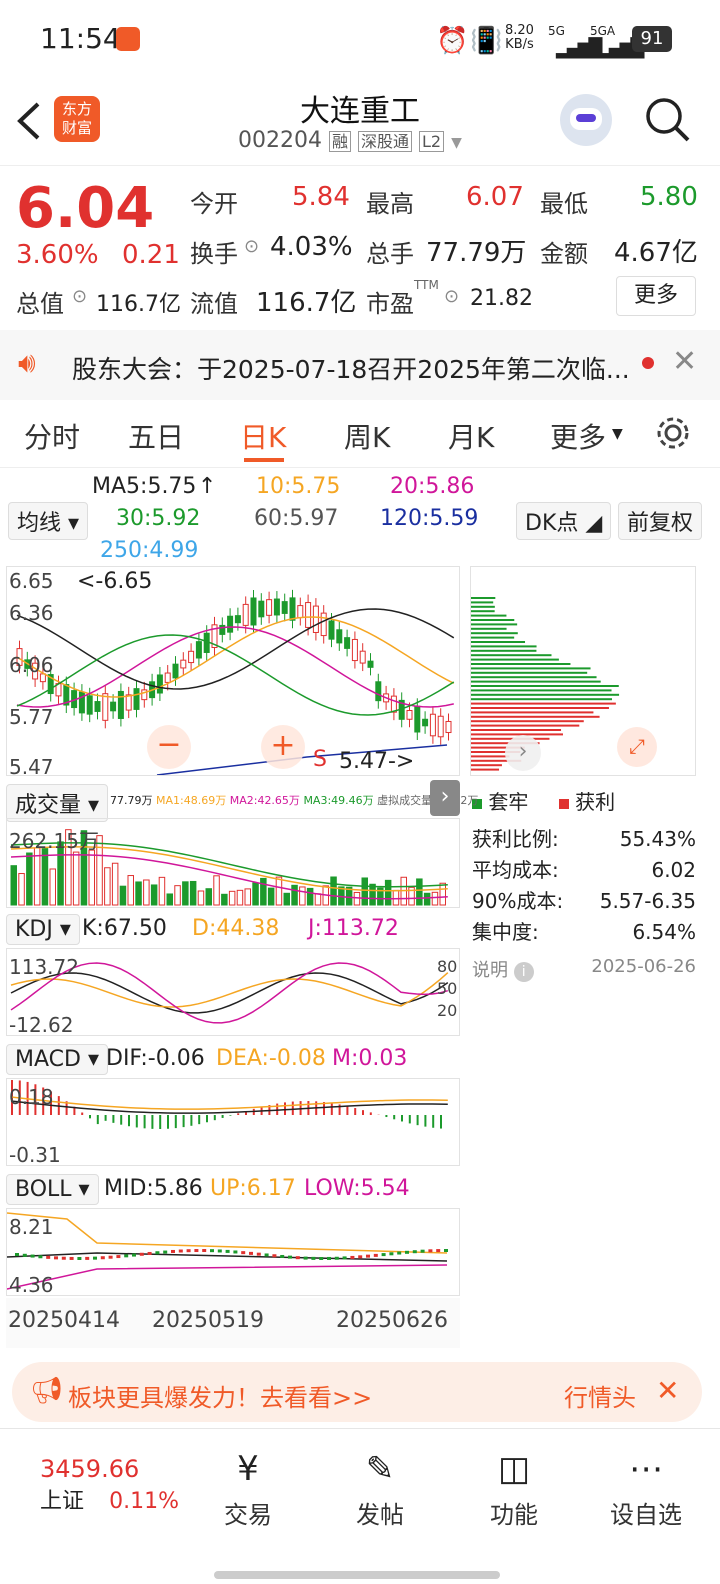 The height and width of the screenshot is (1584, 720). Describe the element at coordinates (514, 1515) in the screenshot. I see `nav-functions-label: 功能` at that location.